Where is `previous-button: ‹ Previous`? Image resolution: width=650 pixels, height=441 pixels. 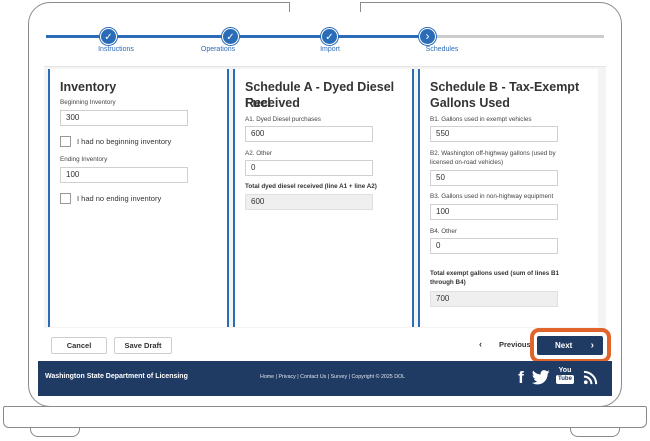
previous-button: ‹ Previous is located at coordinates (506, 345).